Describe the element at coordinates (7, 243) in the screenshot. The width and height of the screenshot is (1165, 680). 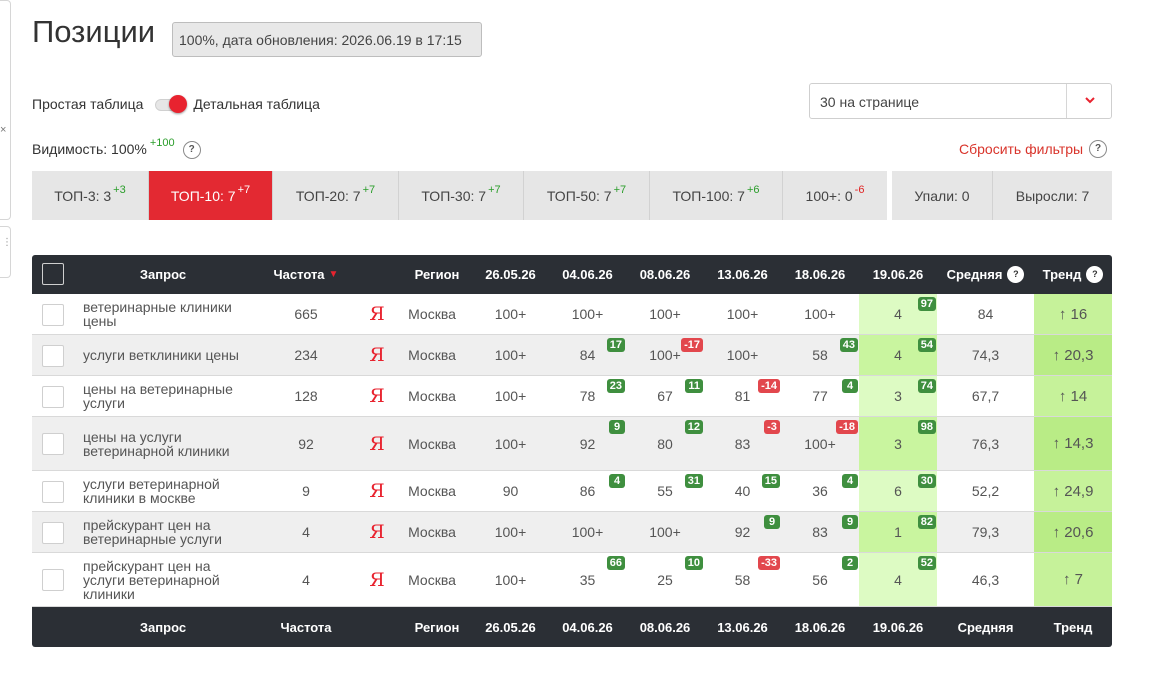
I see `drag-handle-icon: ⋮` at that location.